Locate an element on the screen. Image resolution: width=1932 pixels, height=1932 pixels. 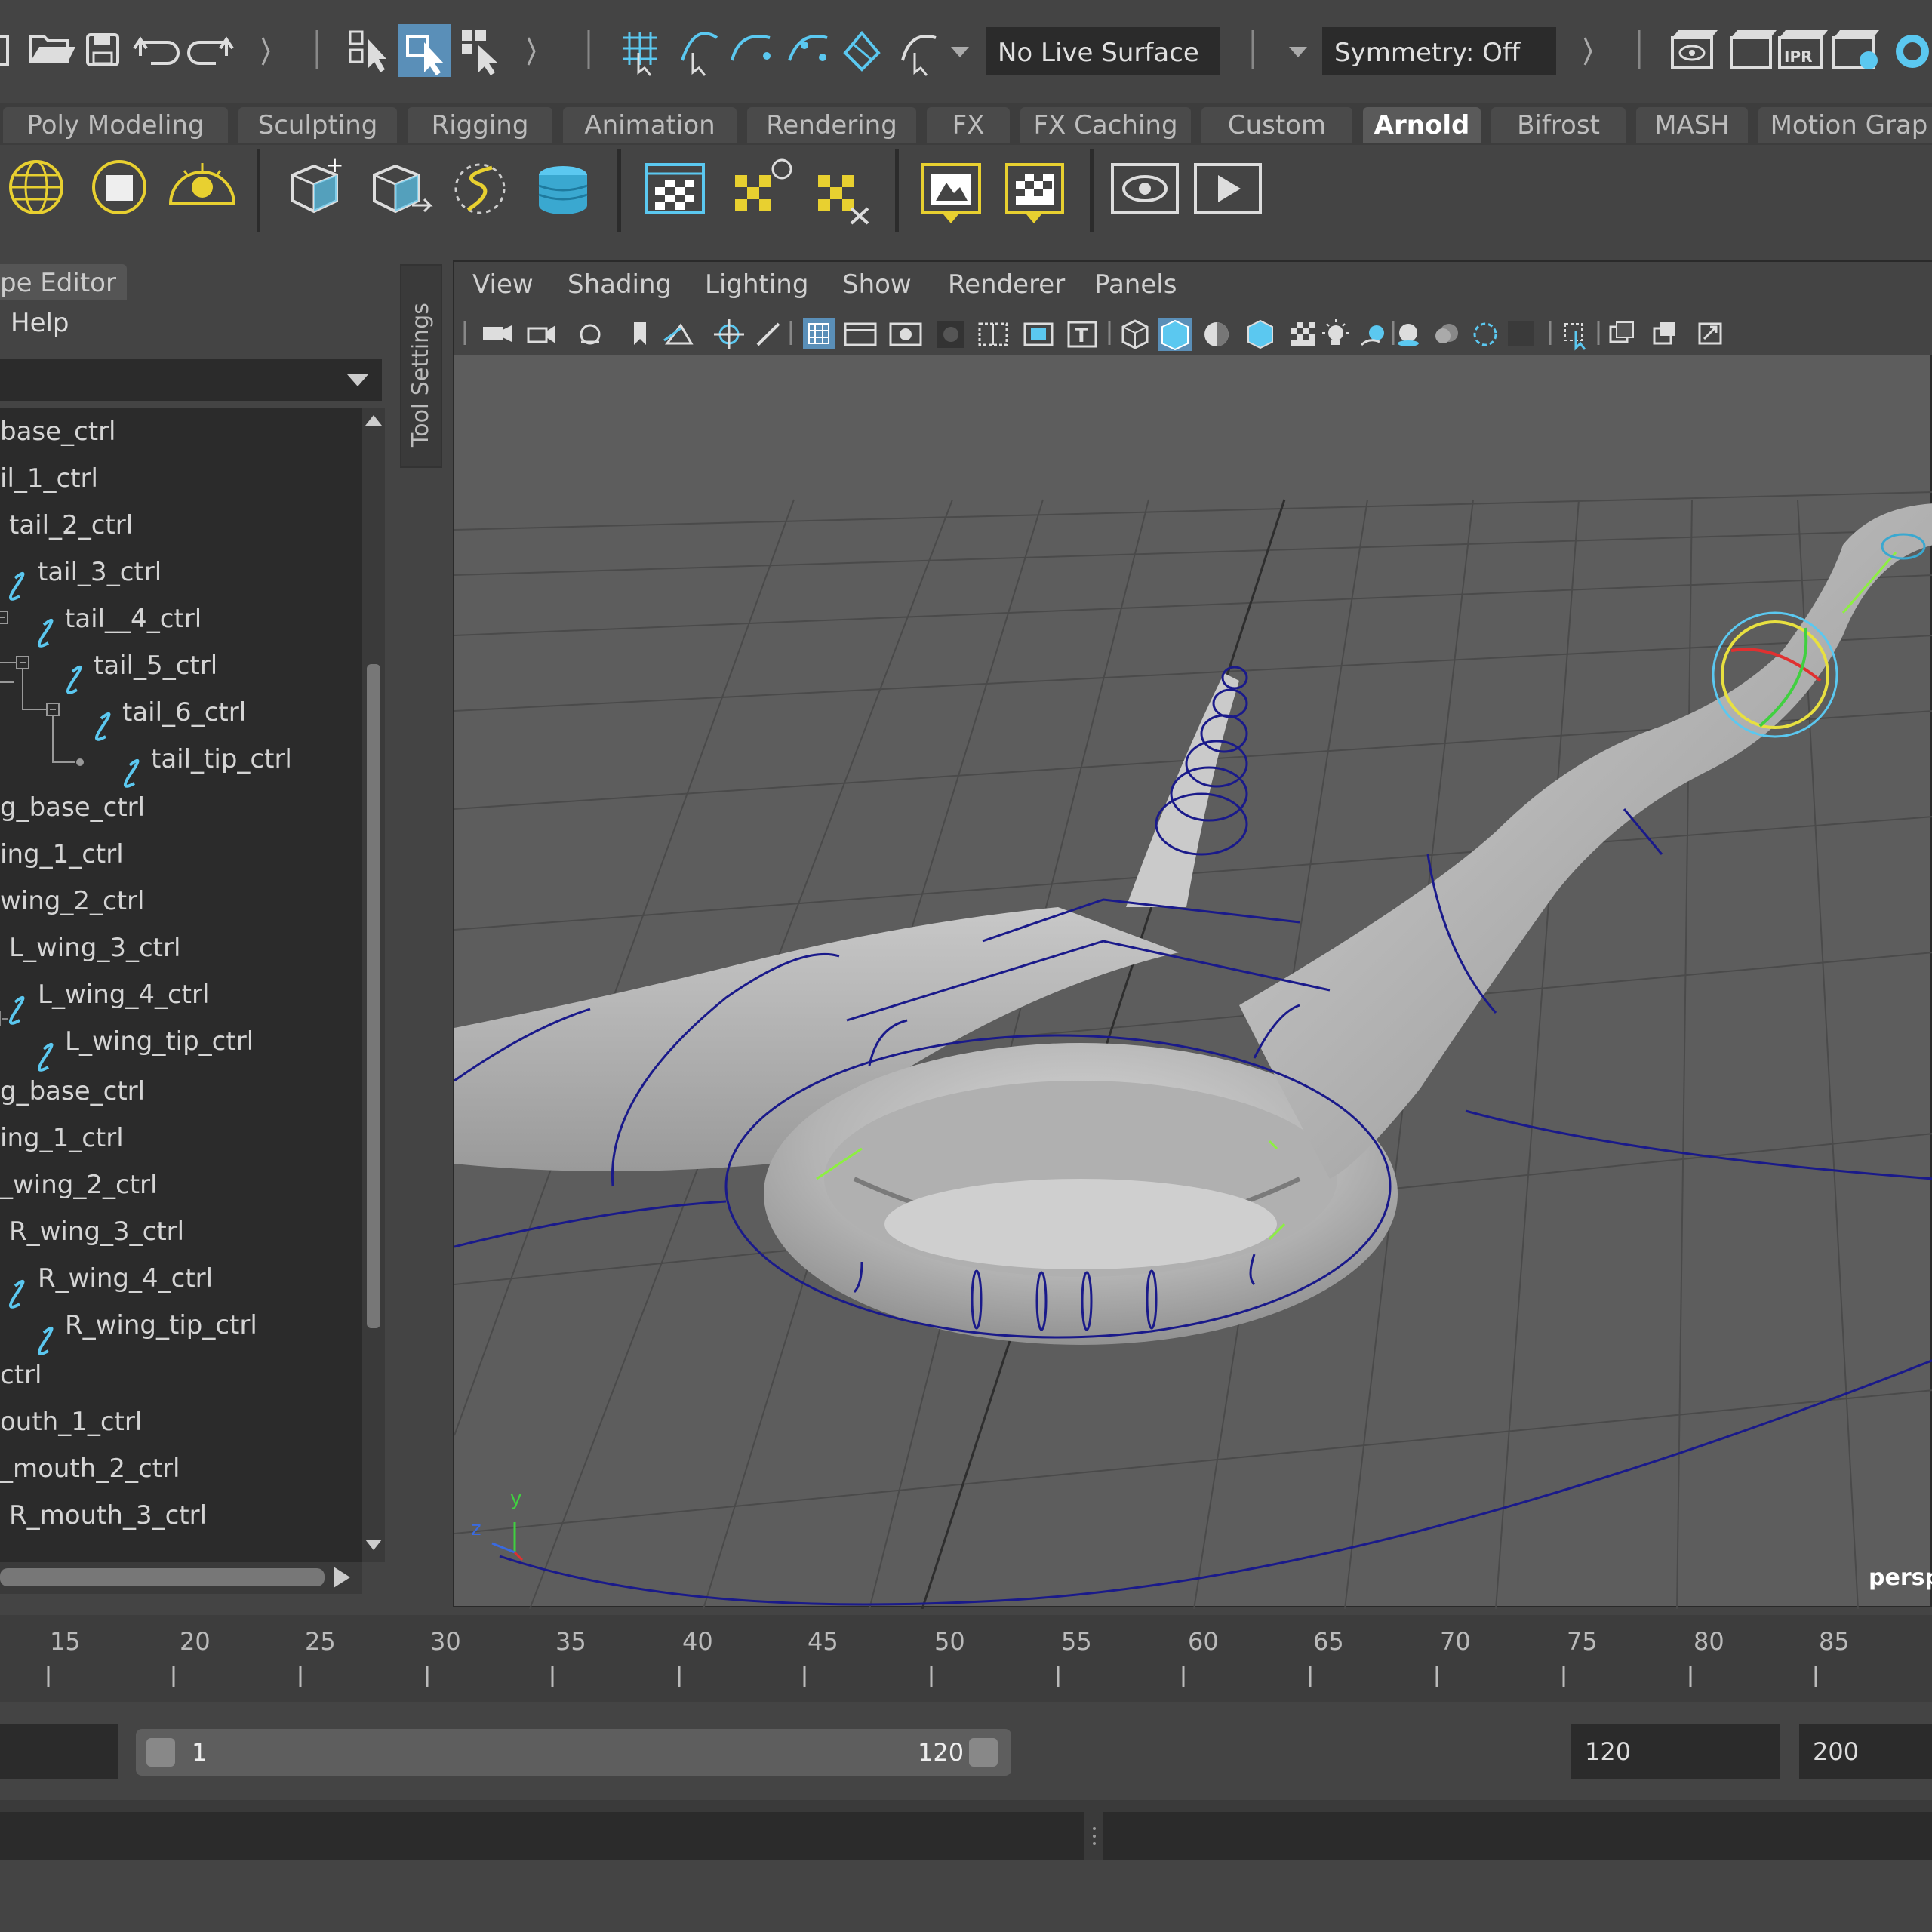
menu-show: Show is located at coordinates (877, 284).